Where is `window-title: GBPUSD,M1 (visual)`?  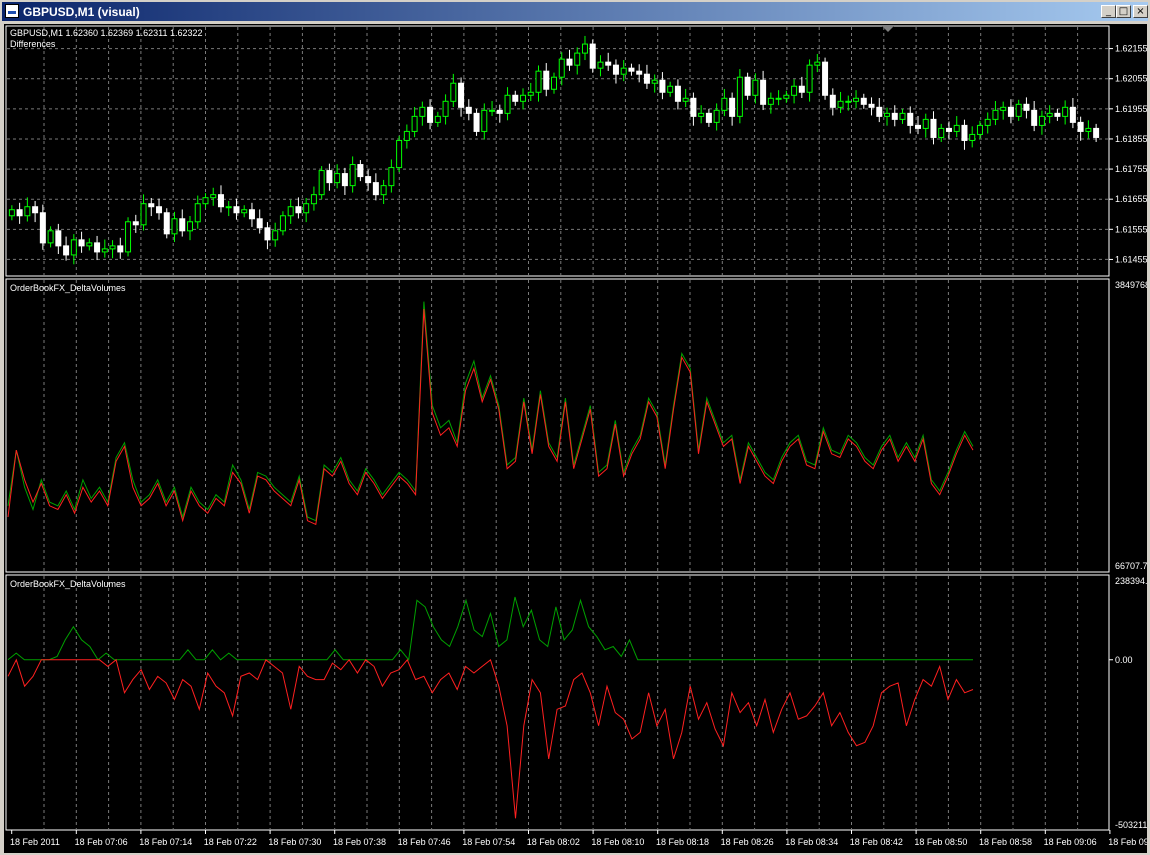
window-title: GBPUSD,M1 (visual) is located at coordinates (81, 12).